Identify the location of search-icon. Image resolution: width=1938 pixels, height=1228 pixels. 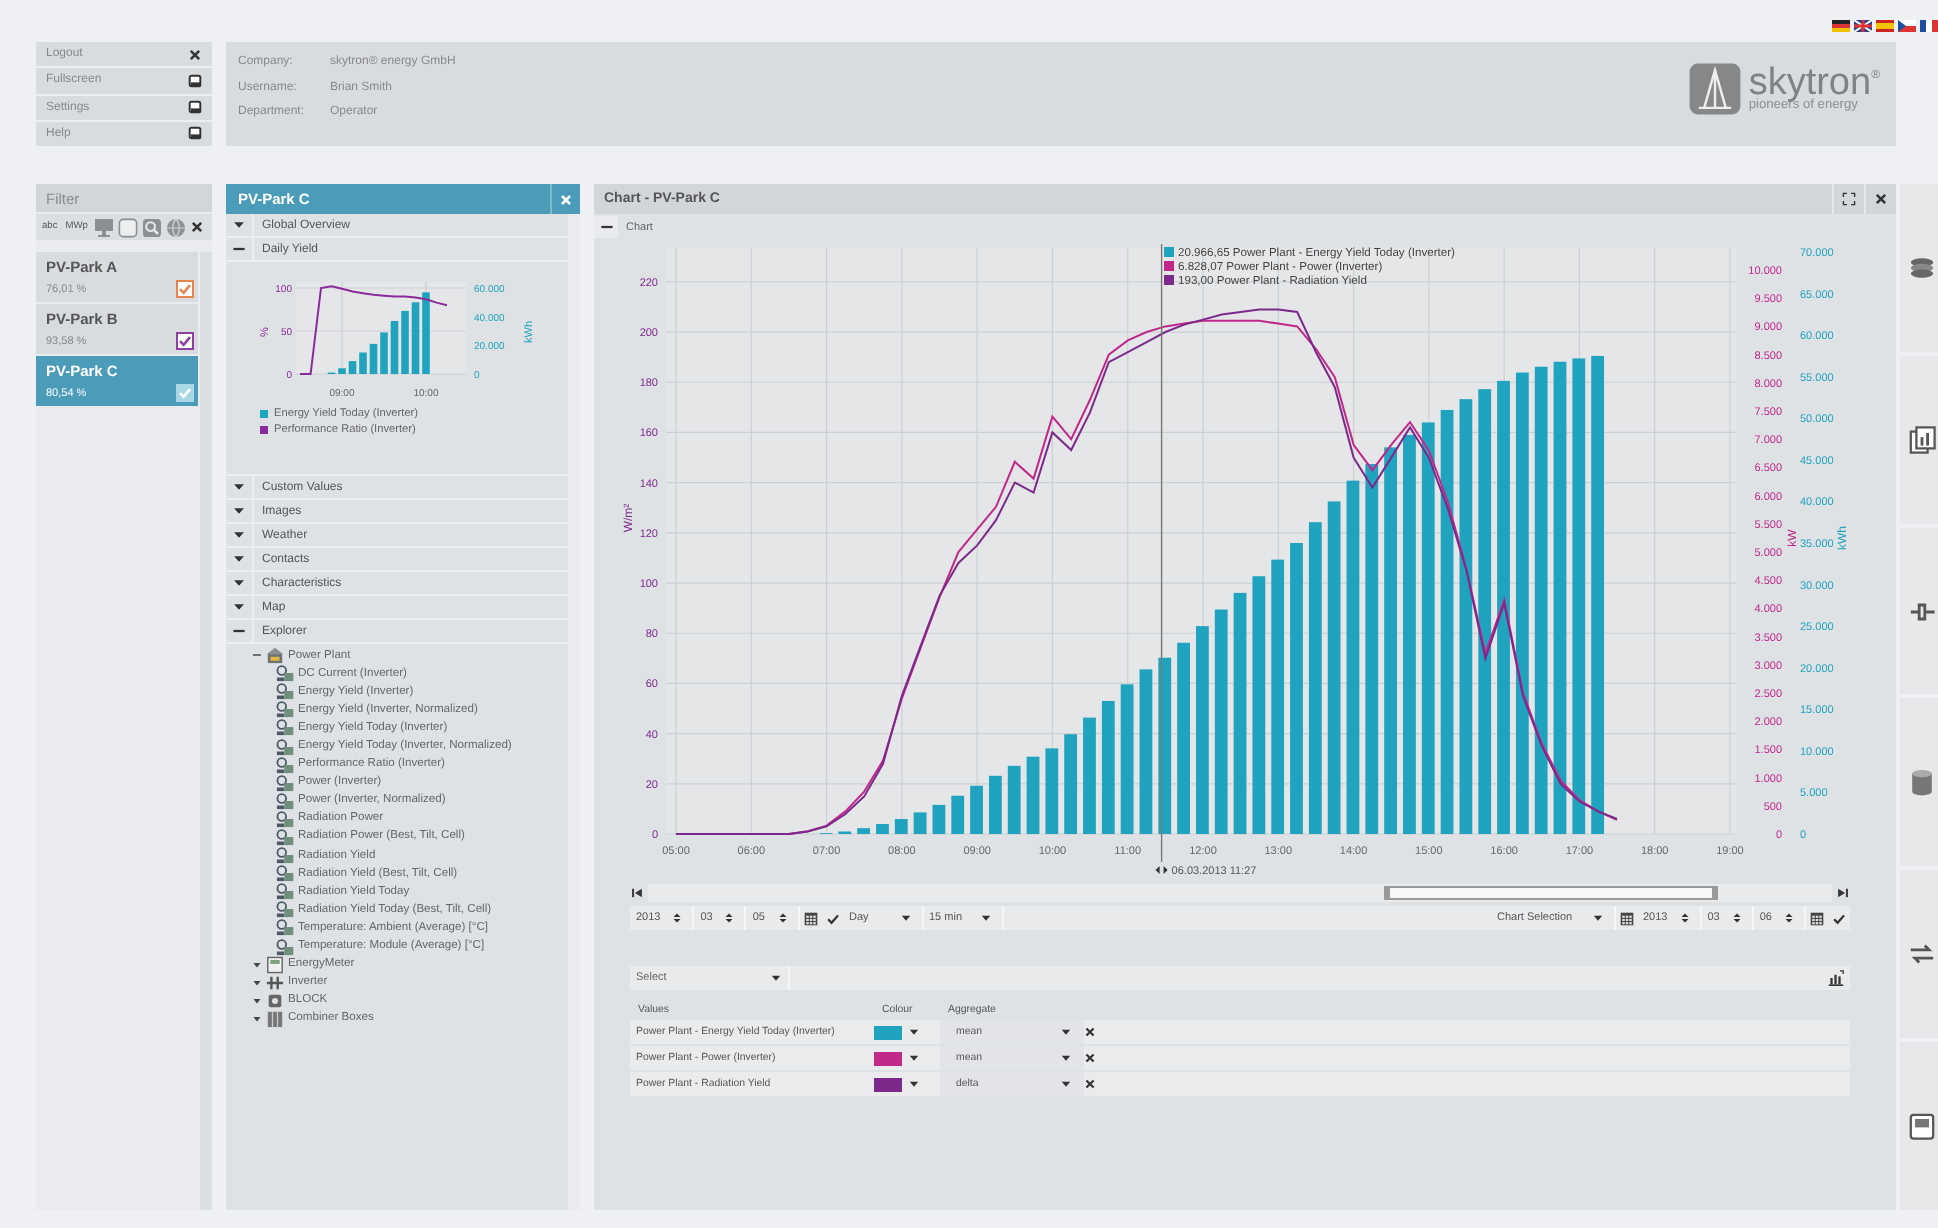
(151, 227).